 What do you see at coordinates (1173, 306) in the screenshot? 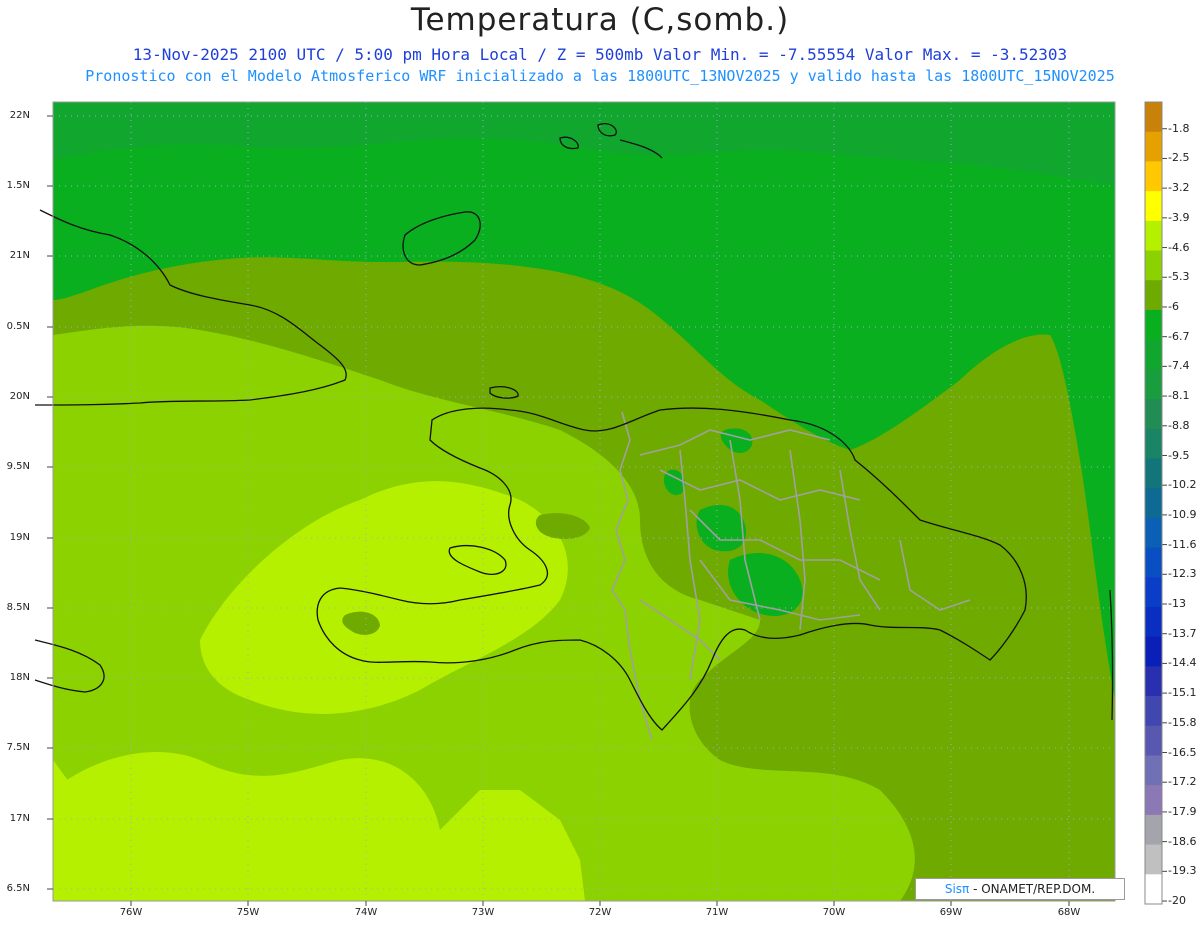
I see `colorbar-label: -6` at bounding box center [1173, 306].